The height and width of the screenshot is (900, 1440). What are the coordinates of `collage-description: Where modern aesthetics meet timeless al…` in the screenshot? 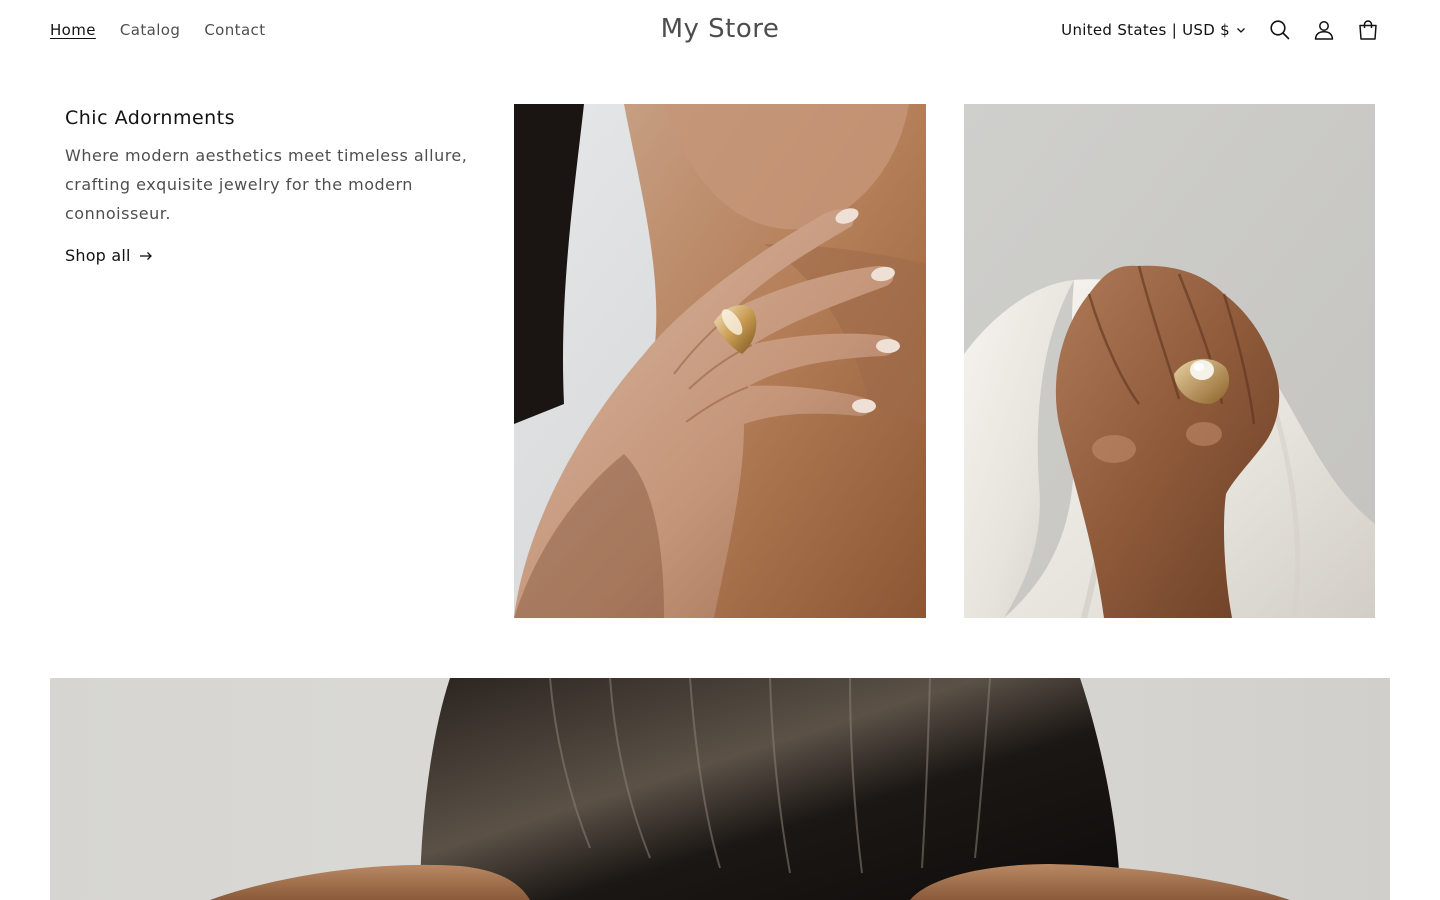 It's located at (266, 184).